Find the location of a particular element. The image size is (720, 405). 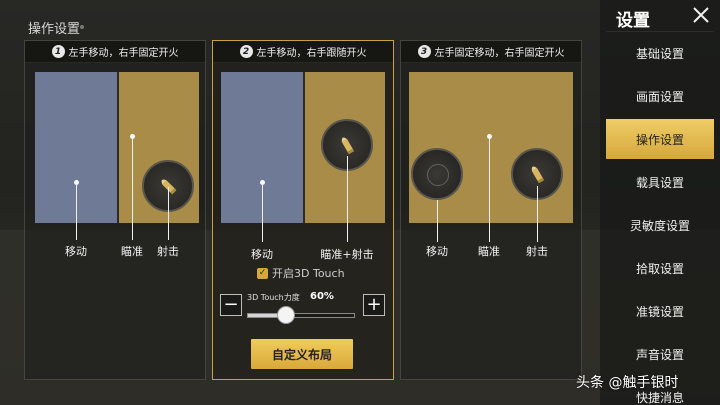

3d-touch-force-value: 60% is located at coordinates (322, 296).